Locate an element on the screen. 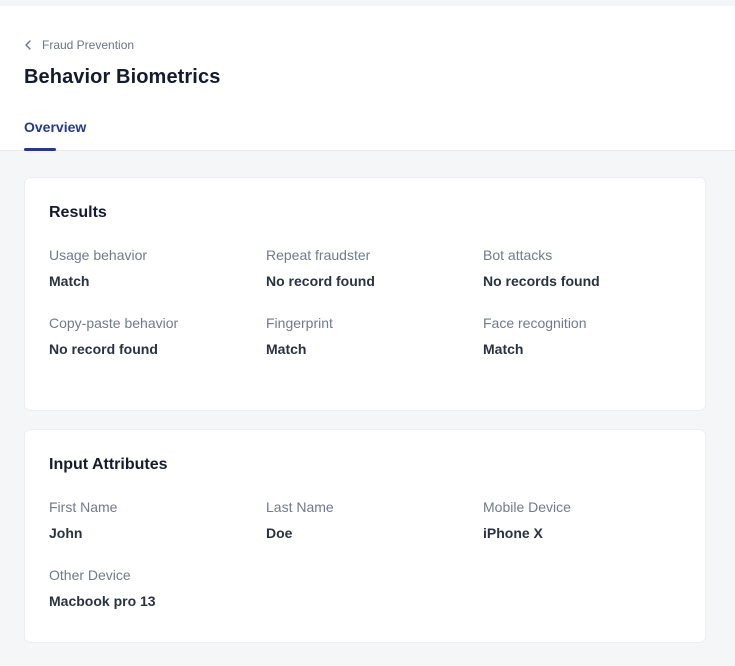 The height and width of the screenshot is (666, 735). field-value: iPhone X is located at coordinates (513, 533).